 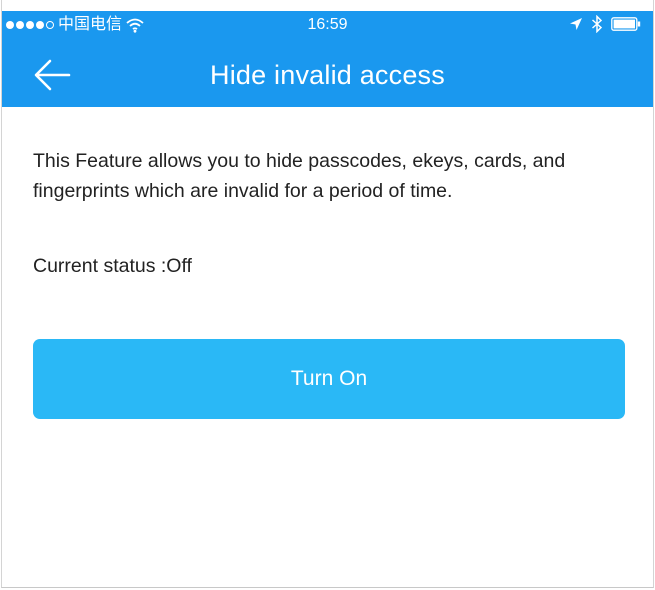 What do you see at coordinates (597, 24) in the screenshot?
I see `bluetooth-icon` at bounding box center [597, 24].